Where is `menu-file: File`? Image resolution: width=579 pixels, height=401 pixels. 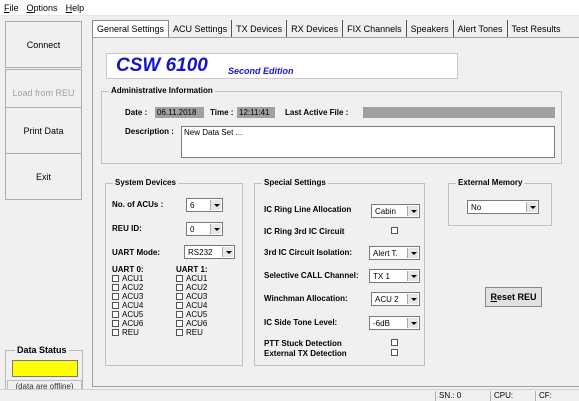
menu-file: File is located at coordinates (11, 8).